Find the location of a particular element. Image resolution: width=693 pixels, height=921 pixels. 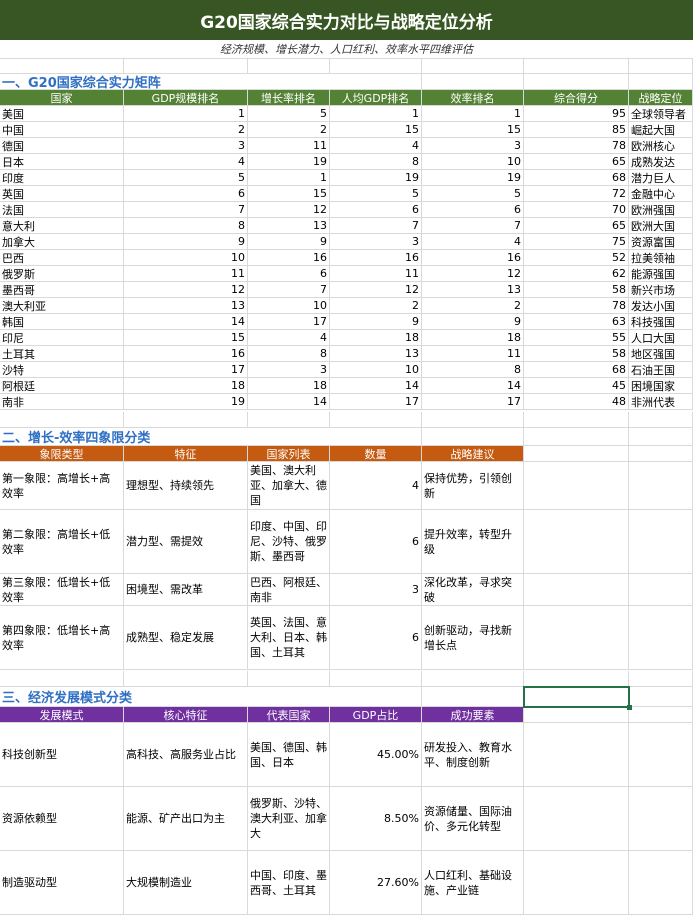

strategy-cell: 提升效率，转型升级 is located at coordinates (473, 542).